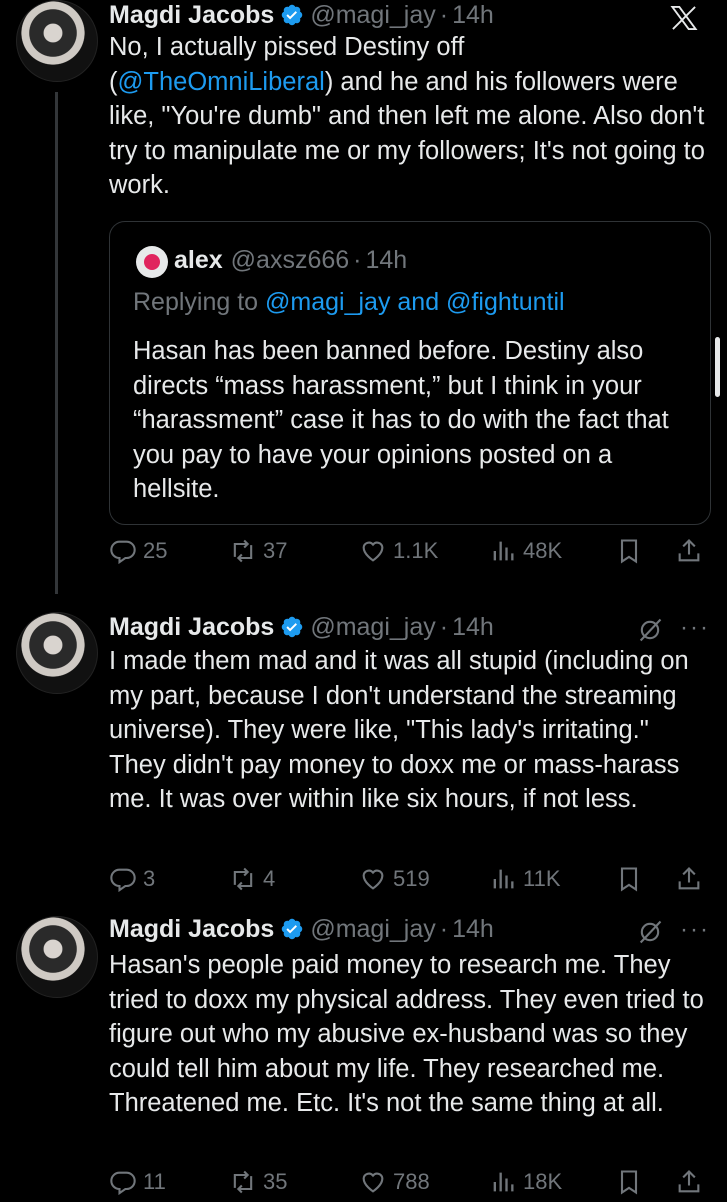 Image resolution: width=727 pixels, height=1202 pixels. Describe the element at coordinates (198, 260) in the screenshot. I see `quote-author-name: alex` at that location.